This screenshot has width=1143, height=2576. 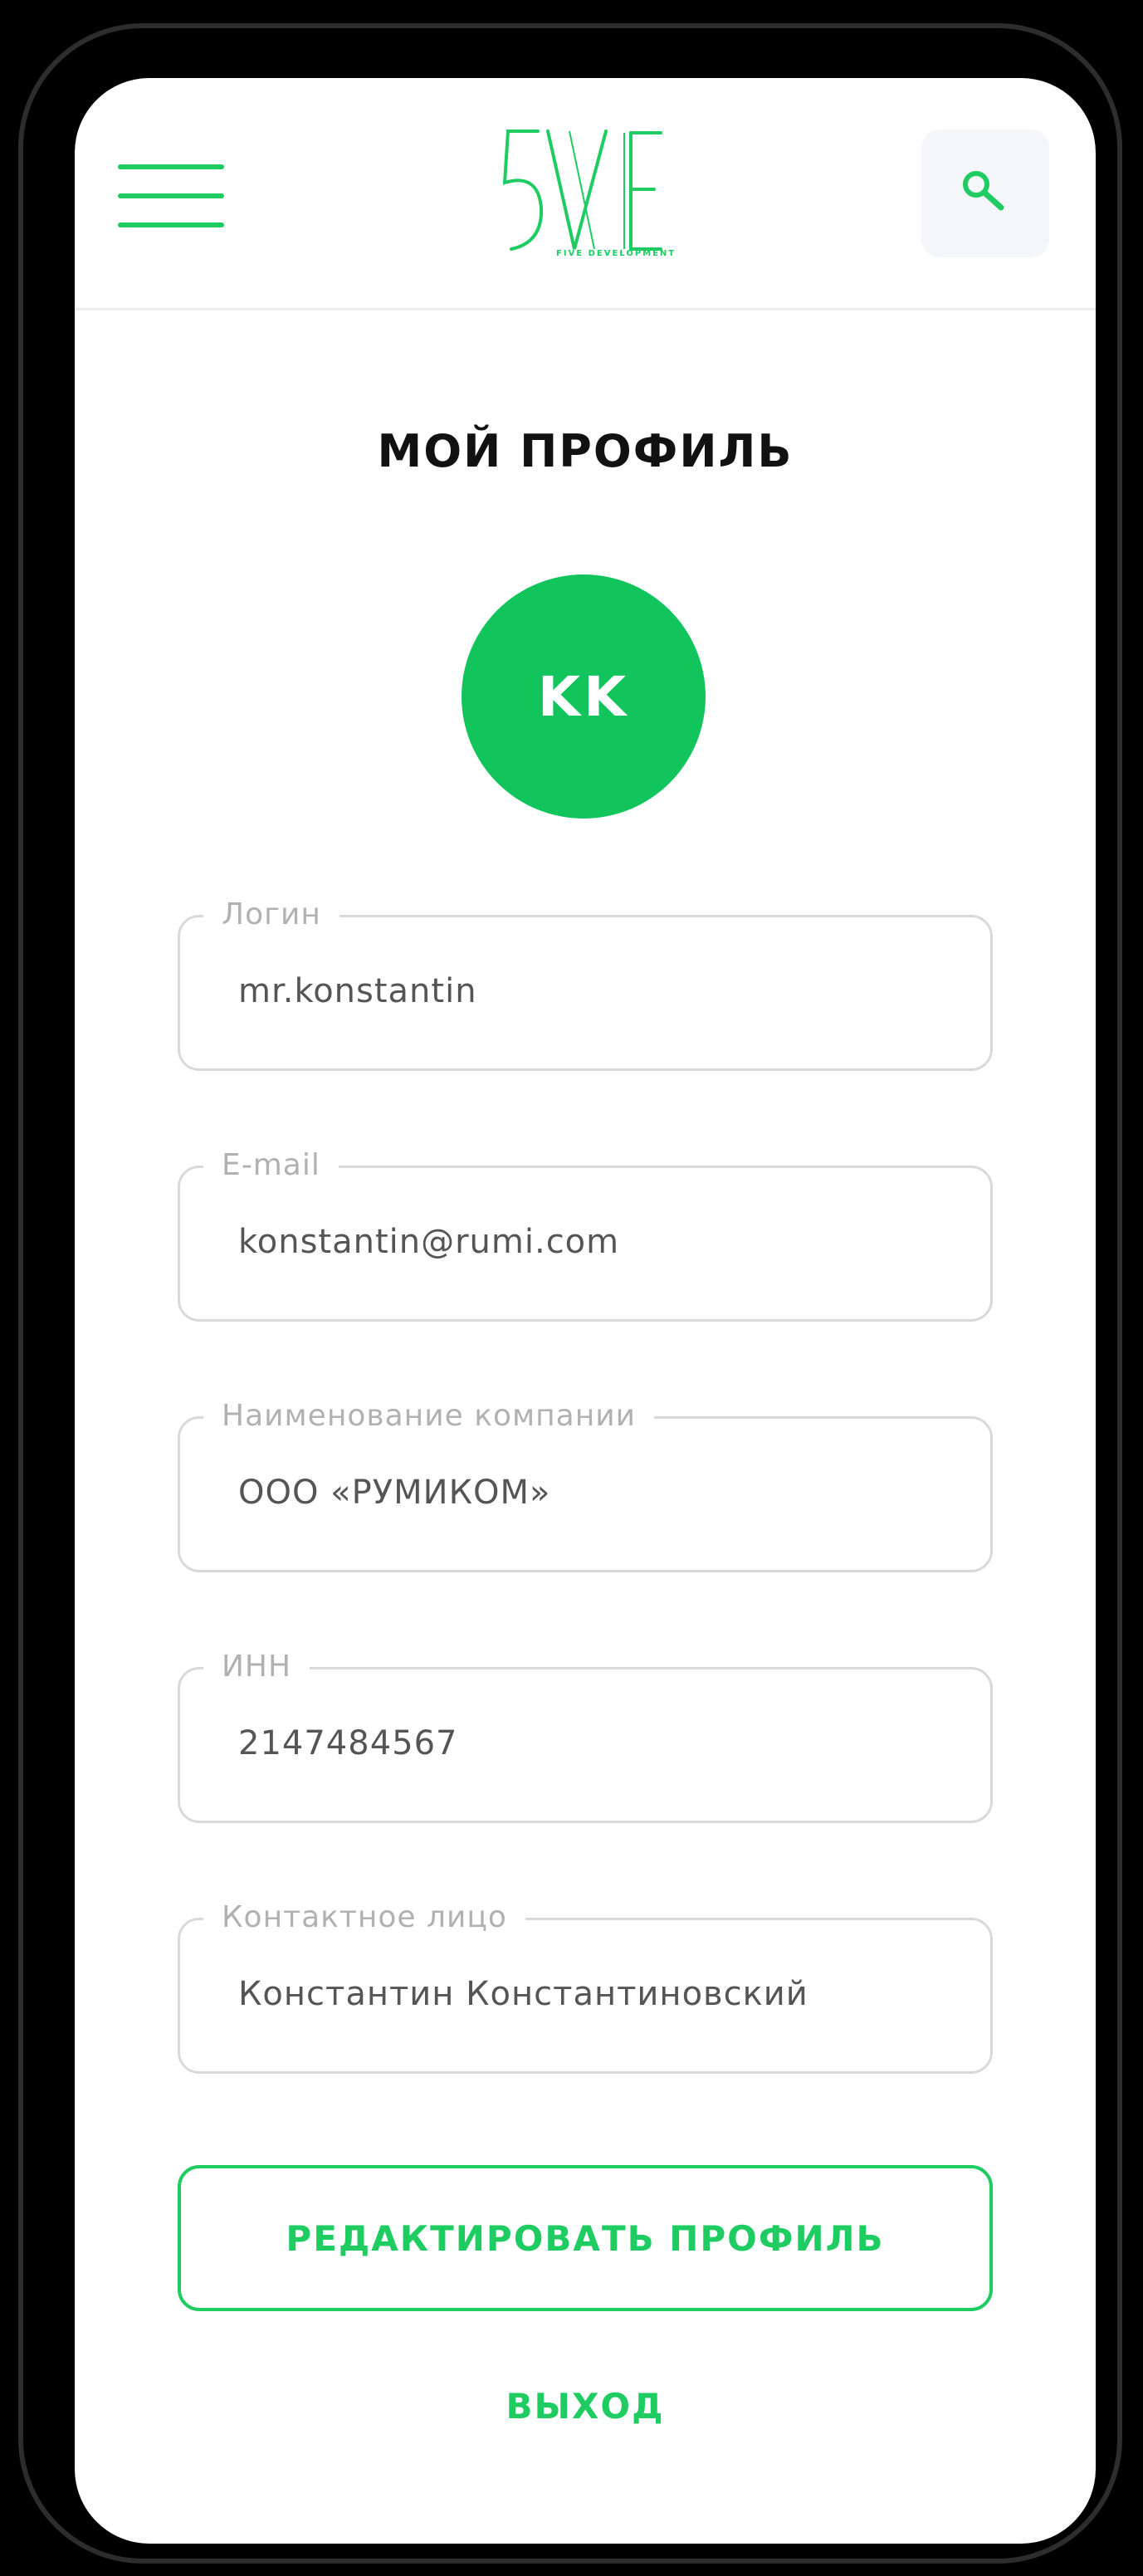 I want to click on edit-profile-button: РЕДАКТИРОВАТЬ ПРОФИЛЬ, so click(x=586, y=2238).